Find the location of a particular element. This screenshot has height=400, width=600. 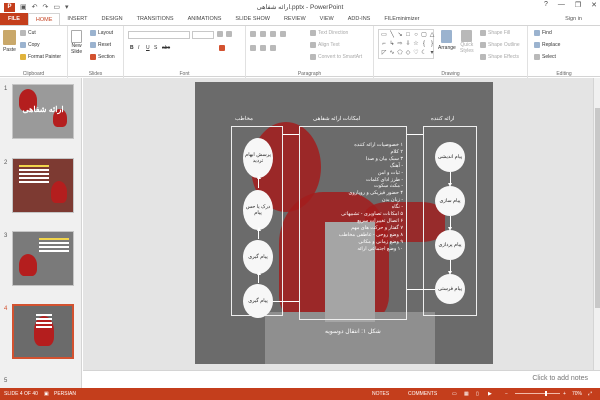

minimize-button: — is located at coordinates (561, 5).